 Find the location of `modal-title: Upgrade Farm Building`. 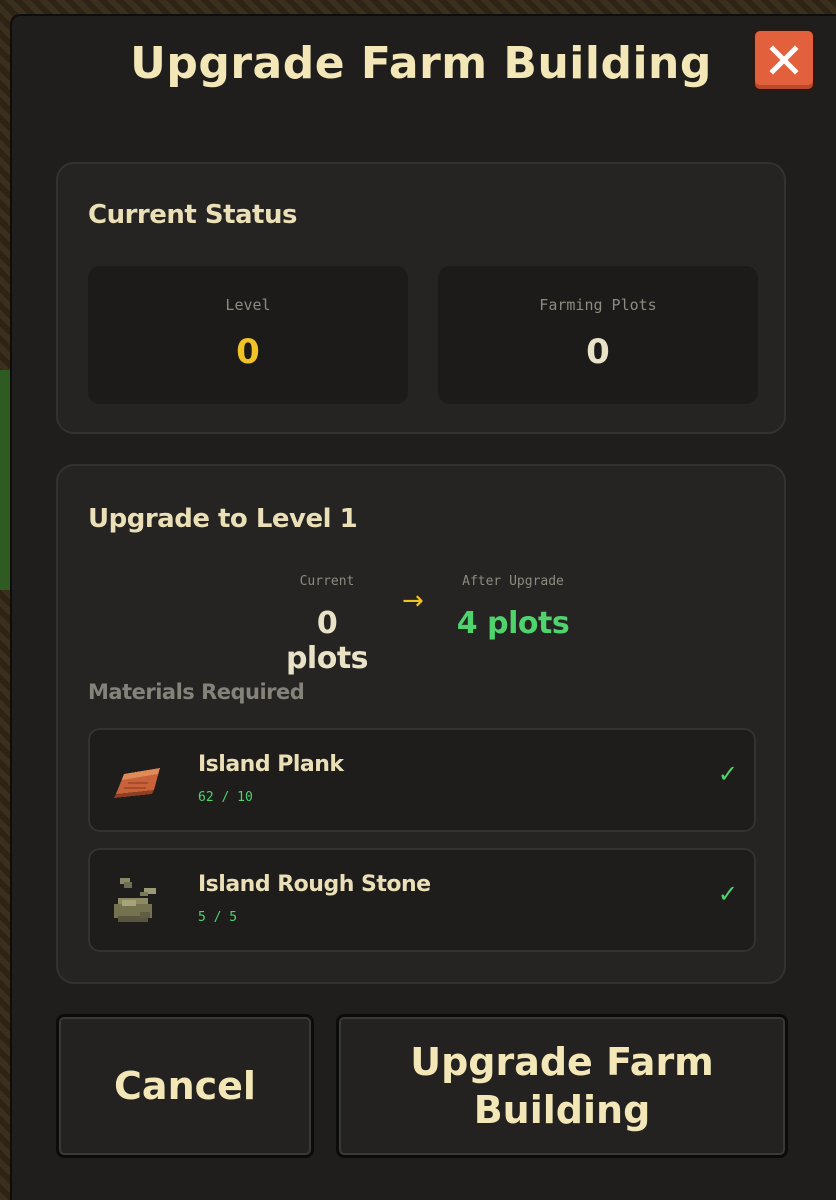

modal-title: Upgrade Farm Building is located at coordinates (421, 63).